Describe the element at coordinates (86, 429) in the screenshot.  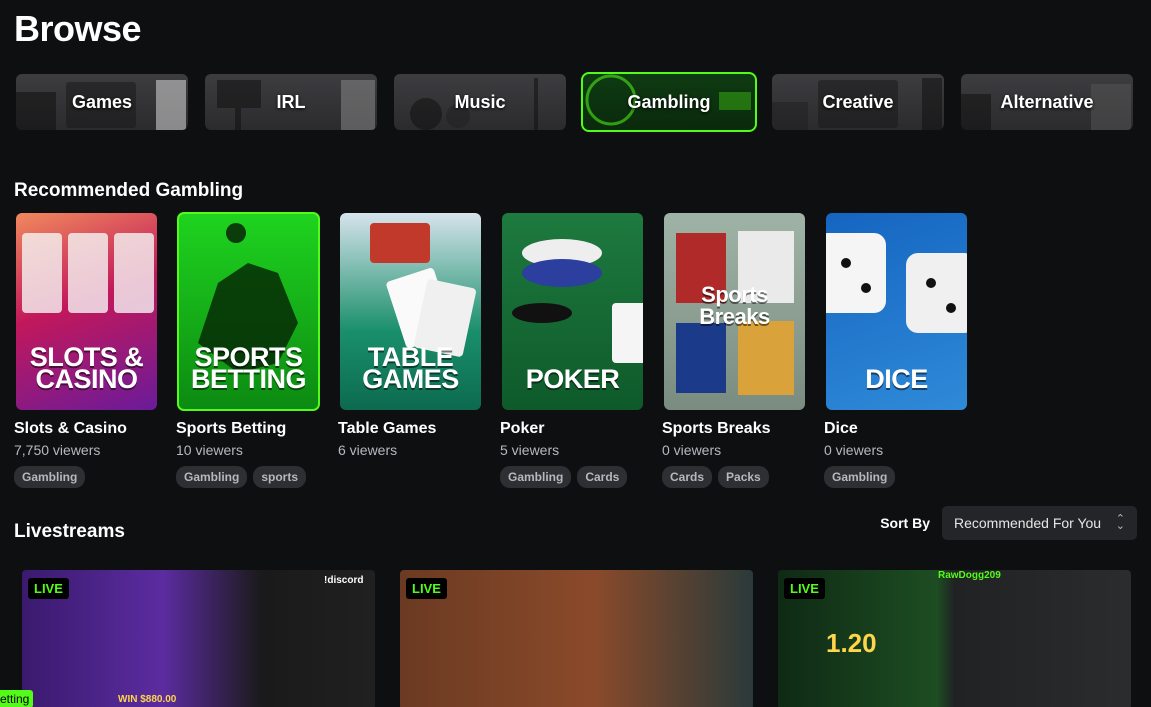
I see `rec-name: Slots & Casino` at that location.